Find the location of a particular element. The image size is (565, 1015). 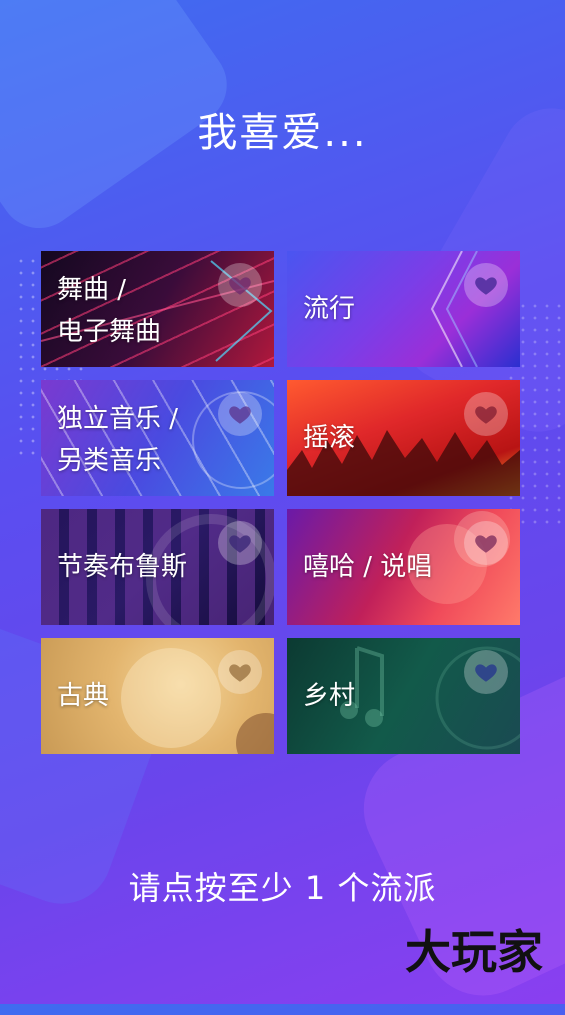

genre-label: 流行 is located at coordinates (329, 309).